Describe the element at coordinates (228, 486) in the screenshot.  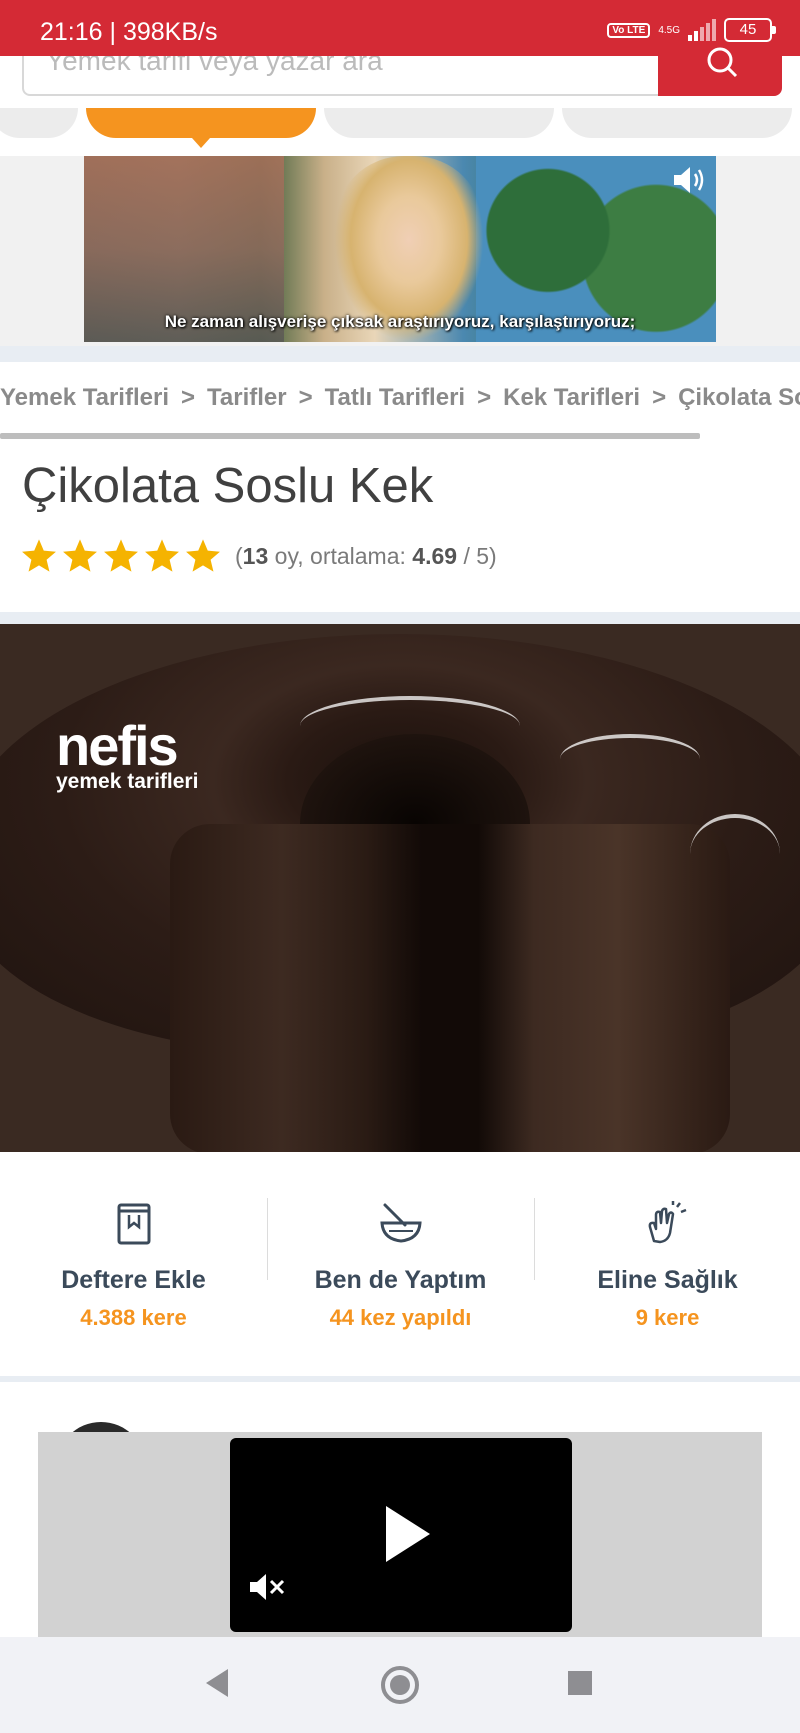
I see `recipe-title: Çikolata Soslu Kek` at that location.